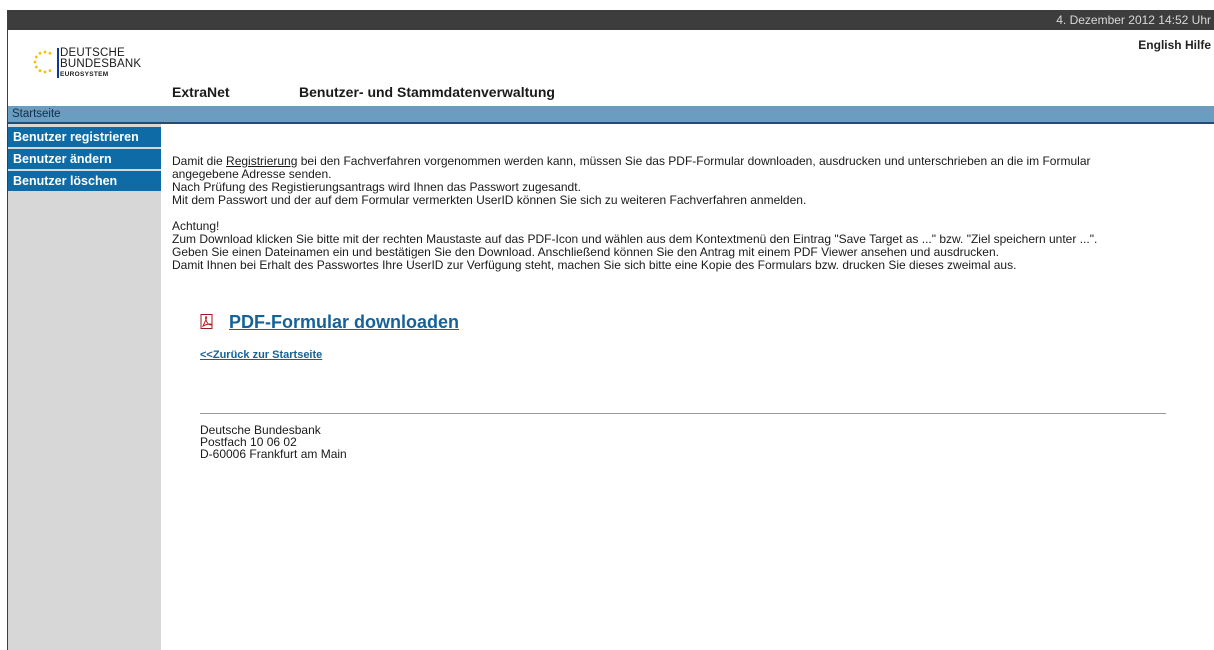 The height and width of the screenshot is (650, 1214). What do you see at coordinates (1133, 20) in the screenshot?
I see `datetime: 4. Dezember 2012 14:52 Uhr` at bounding box center [1133, 20].